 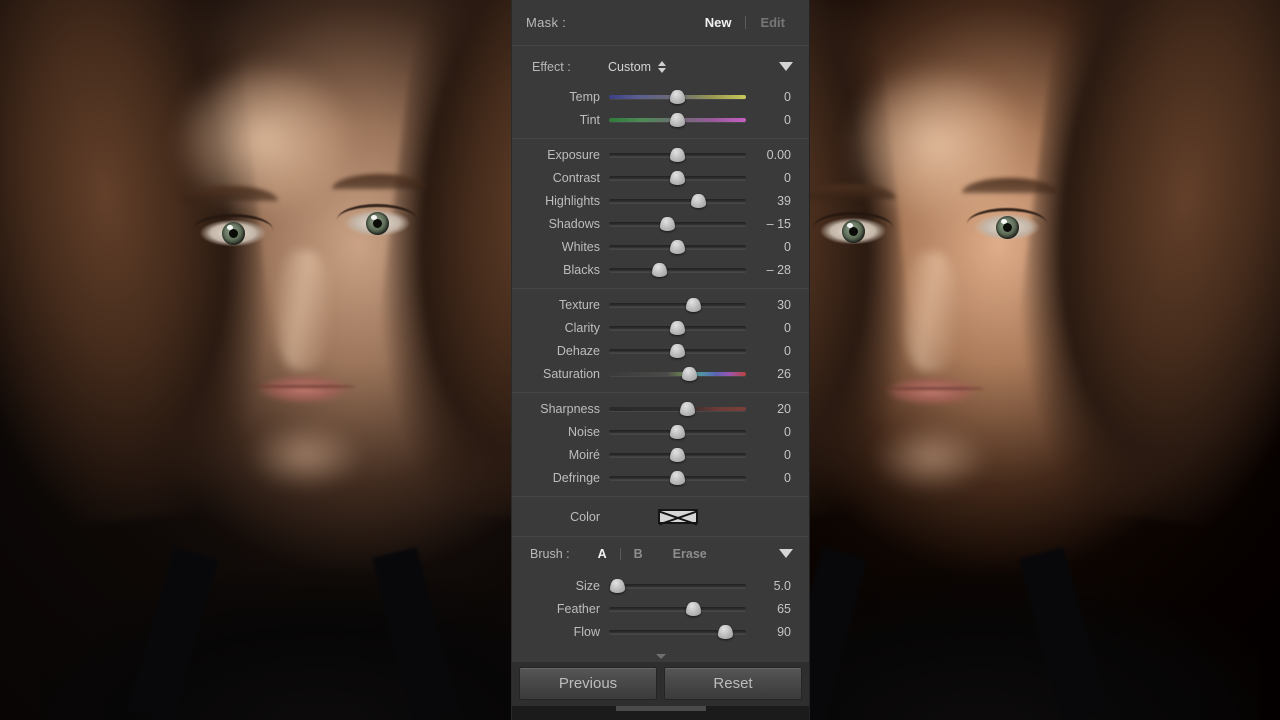 I want to click on slider-row-shadows: Shadows – 15, so click(x=660, y=223).